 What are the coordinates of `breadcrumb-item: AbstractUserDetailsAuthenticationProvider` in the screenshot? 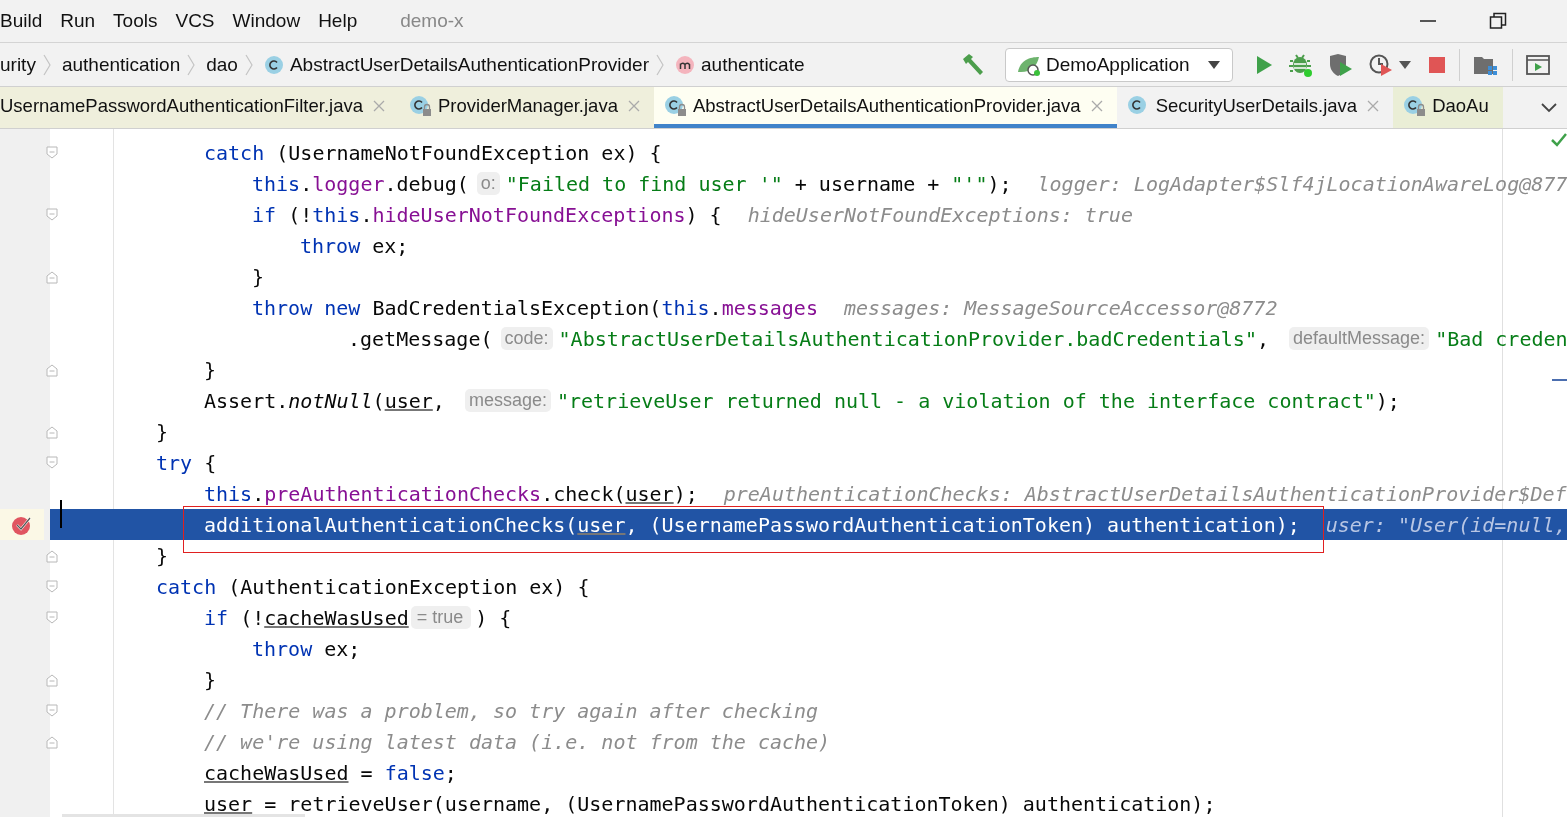 It's located at (469, 64).